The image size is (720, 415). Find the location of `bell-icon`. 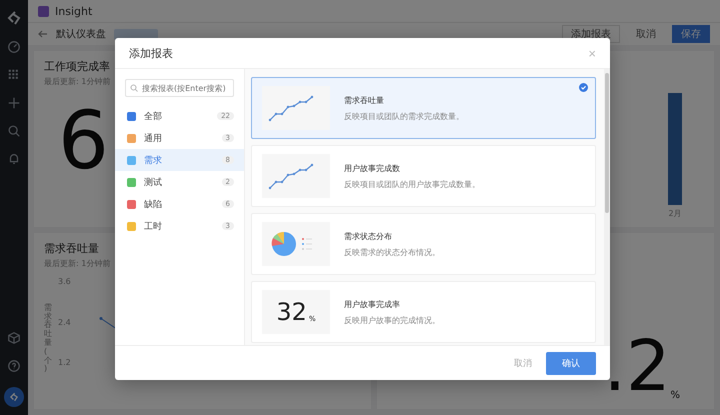

bell-icon is located at coordinates (14, 159).